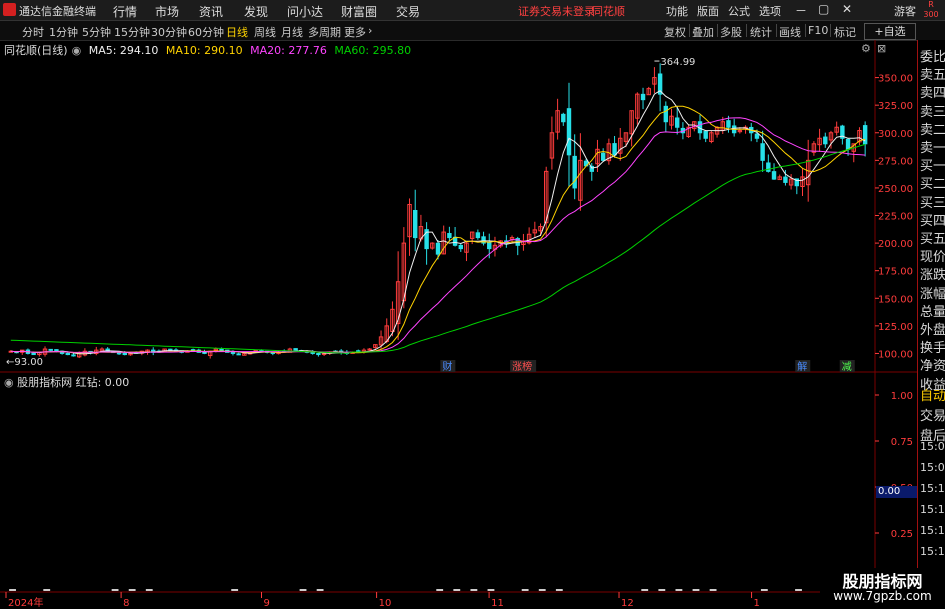  Describe the element at coordinates (801, 10) in the screenshot. I see `minimize-icon: －` at that location.